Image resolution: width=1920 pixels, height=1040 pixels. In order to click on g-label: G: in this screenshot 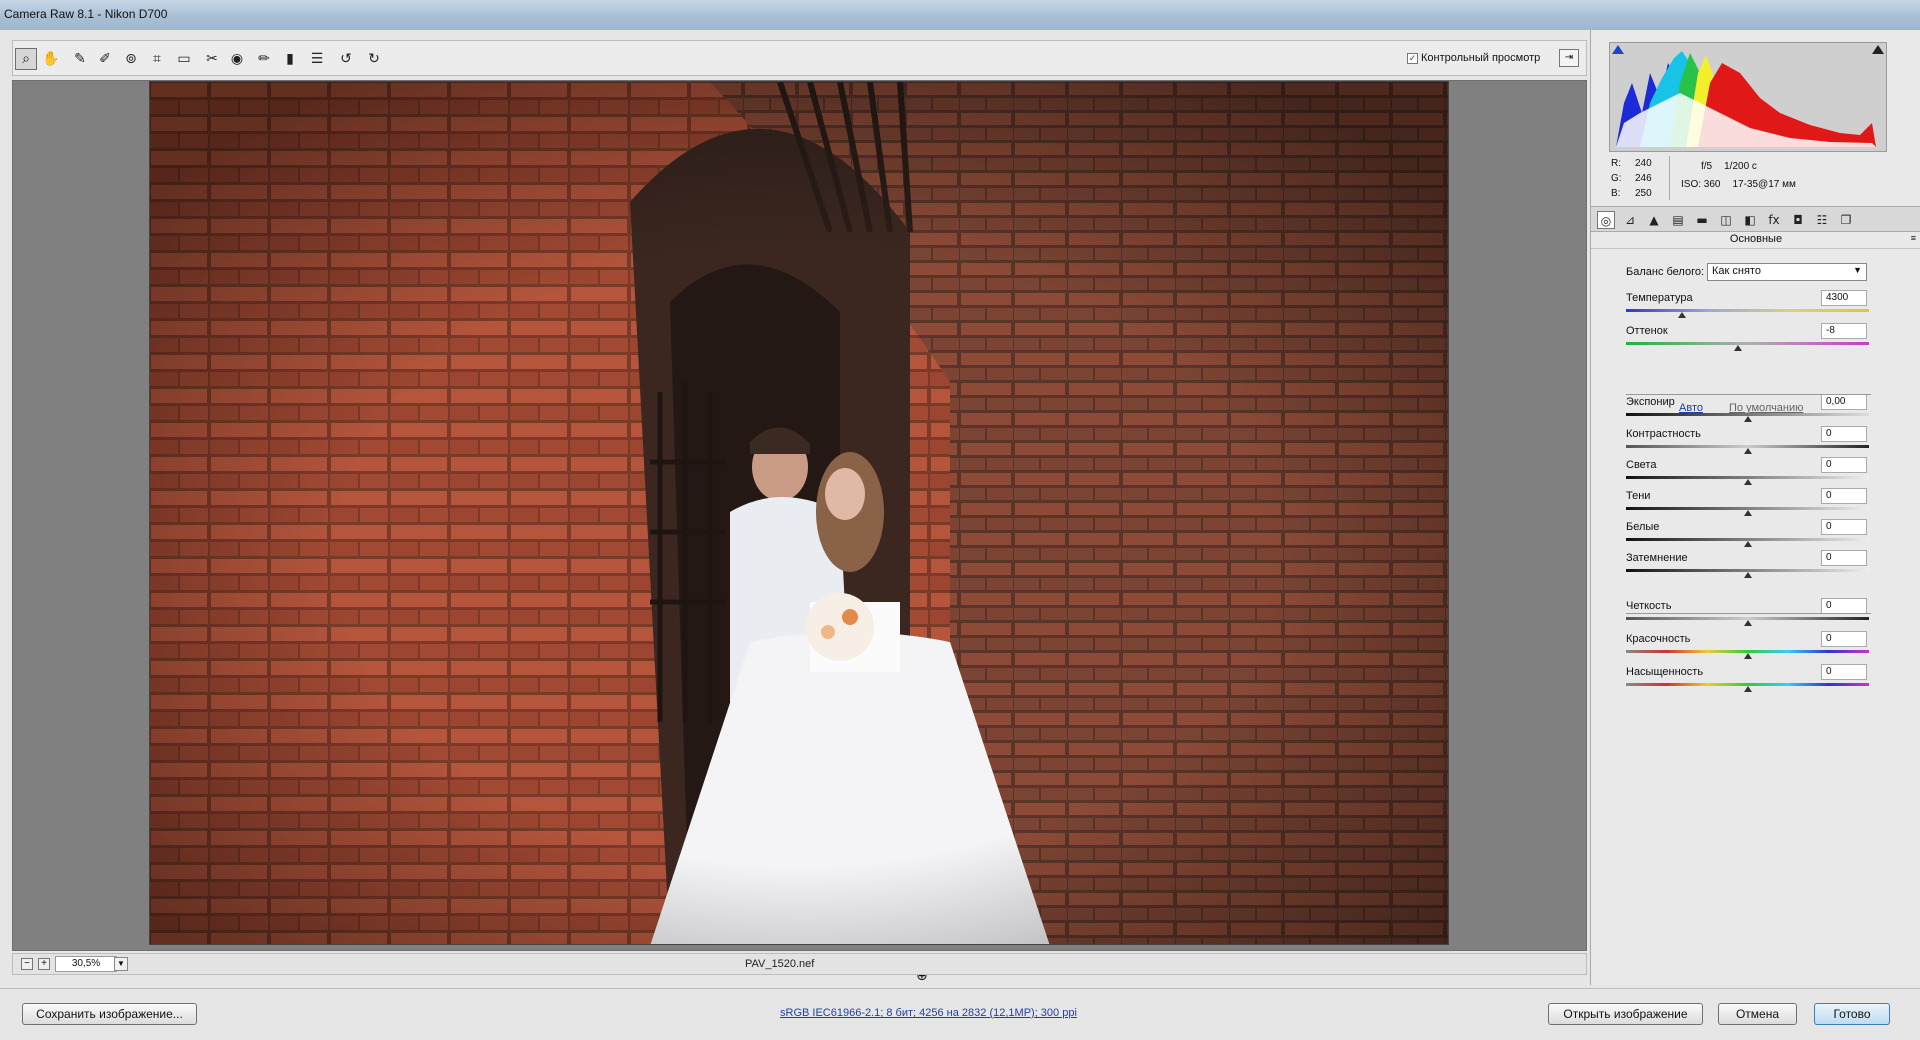, I will do `click(1616, 178)`.